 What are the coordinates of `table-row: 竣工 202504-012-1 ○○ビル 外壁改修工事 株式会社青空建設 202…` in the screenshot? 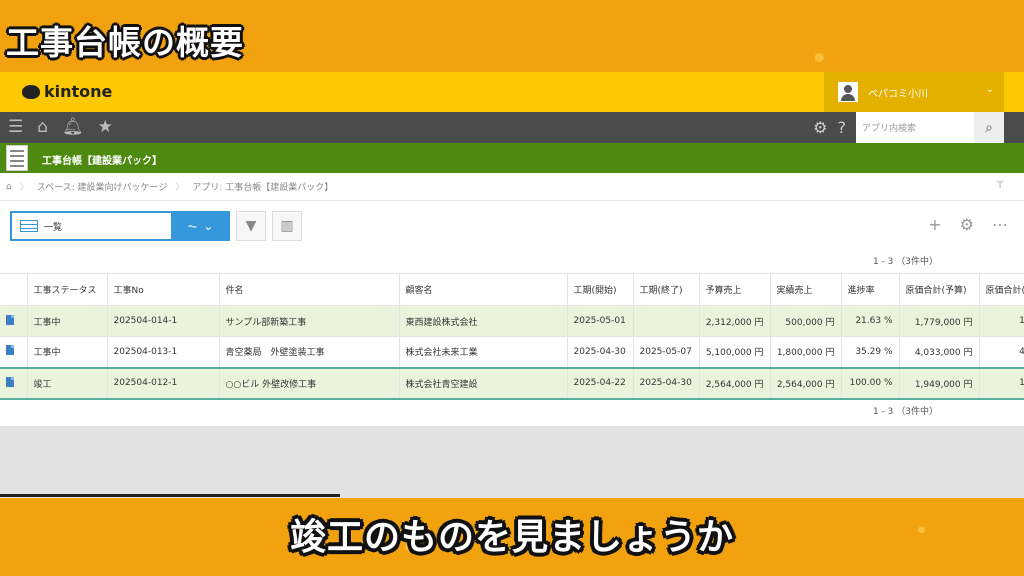 It's located at (512, 383).